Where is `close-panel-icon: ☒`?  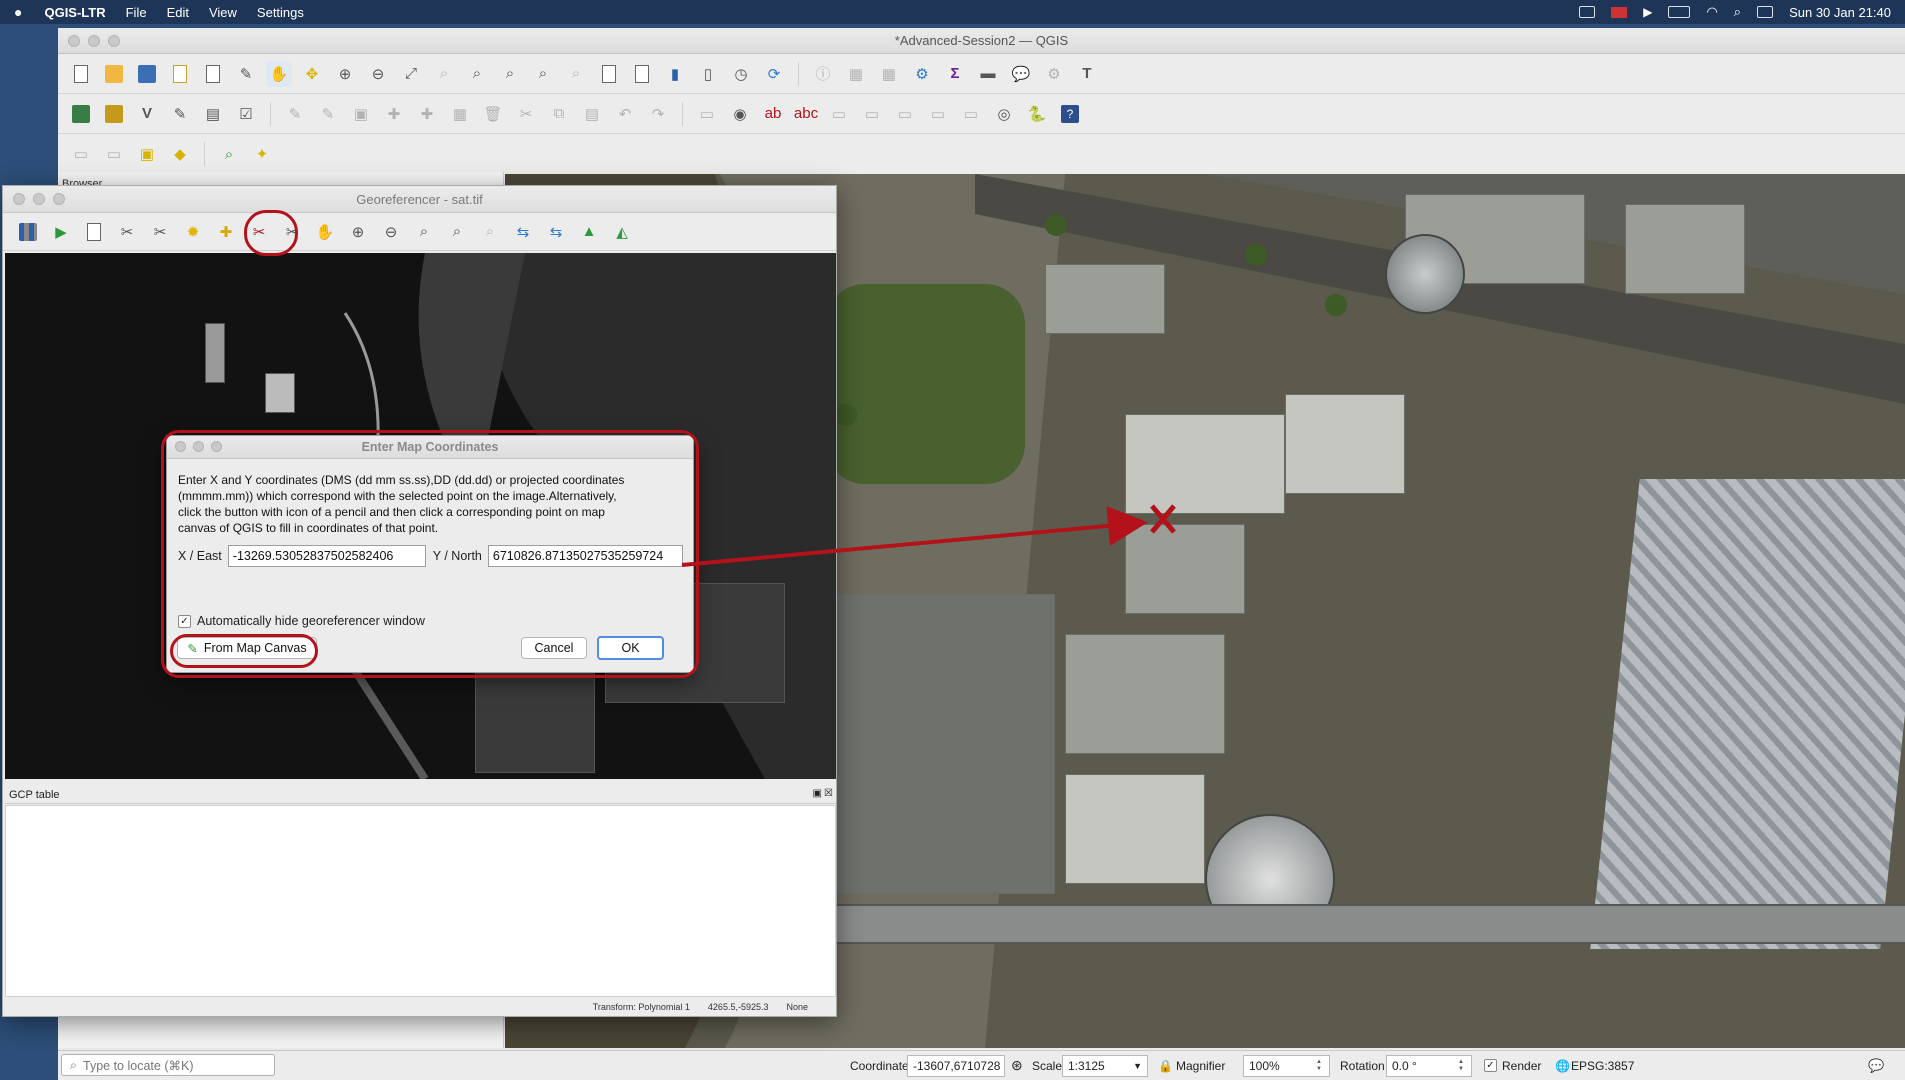 close-panel-icon: ☒ is located at coordinates (828, 793).